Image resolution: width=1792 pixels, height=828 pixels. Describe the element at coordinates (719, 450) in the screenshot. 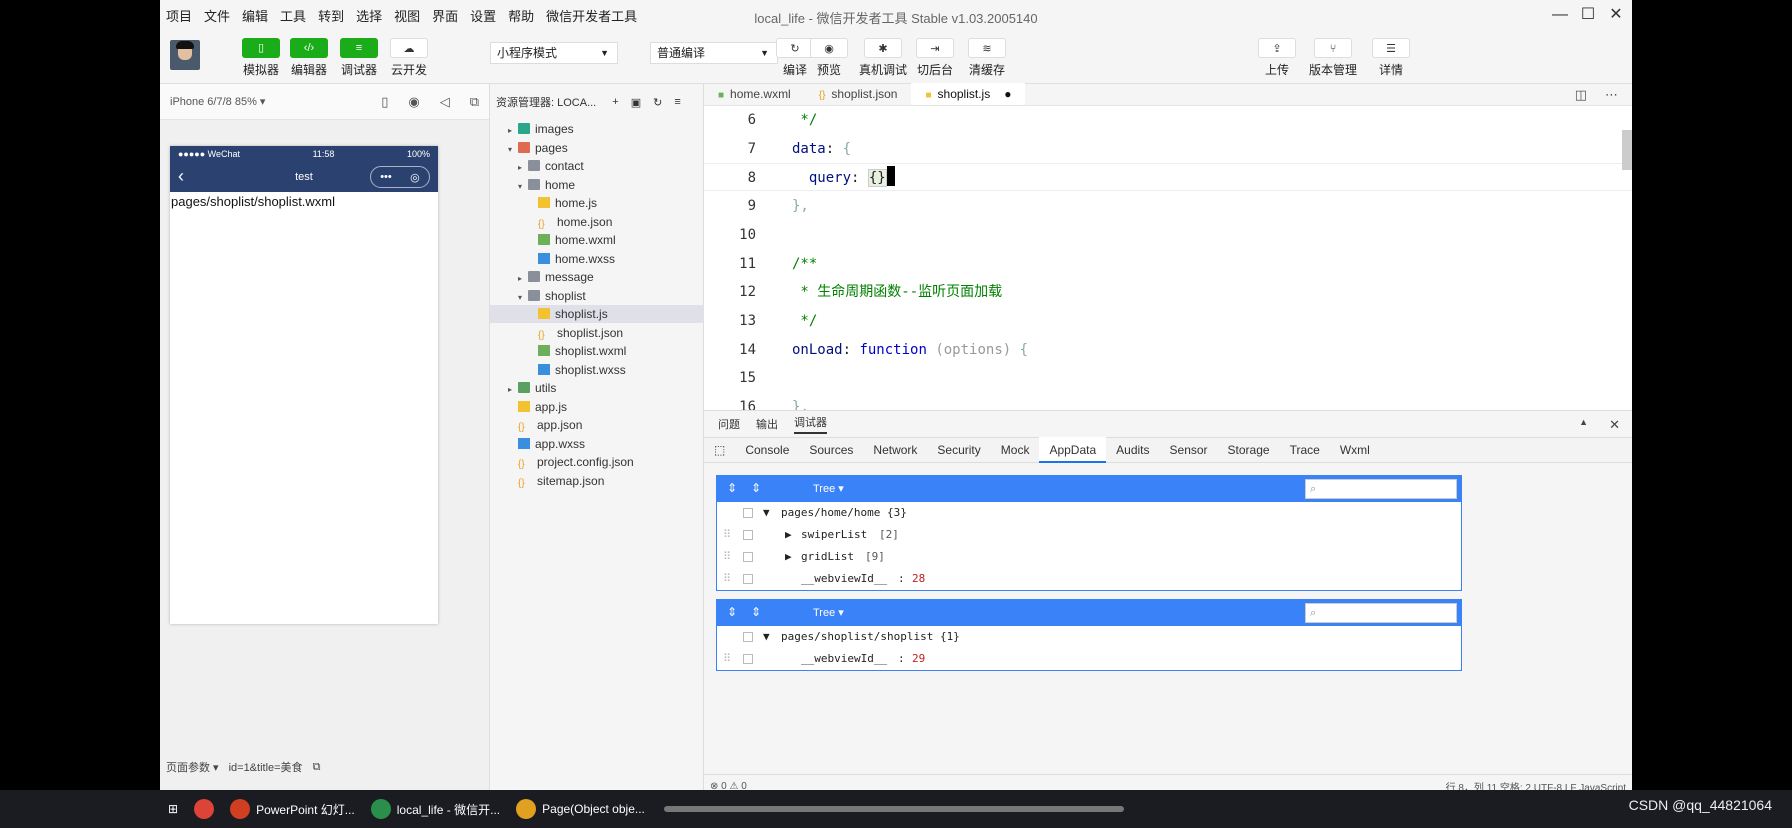

I see `inspect-icon: ⬚` at that location.